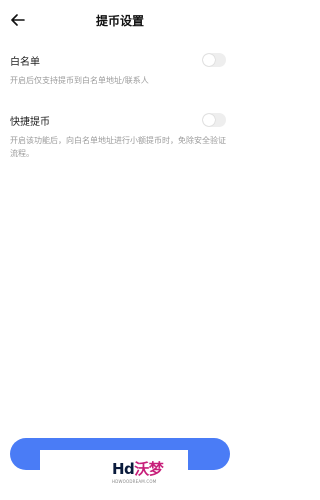 The height and width of the screenshot is (500, 320). What do you see at coordinates (120, 69) in the screenshot?
I see `whitelist-setting: 白名单 开启后仅支持提币到白名单地址/联系人` at bounding box center [120, 69].